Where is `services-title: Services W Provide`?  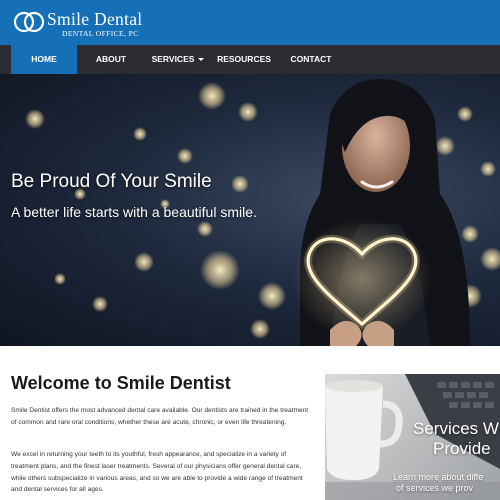 services-title: Services W Provide is located at coordinates (456, 439).